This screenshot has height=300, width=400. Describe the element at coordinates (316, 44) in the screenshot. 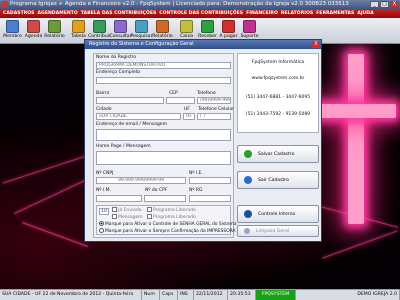

I see `dialog-close-button: X` at that location.